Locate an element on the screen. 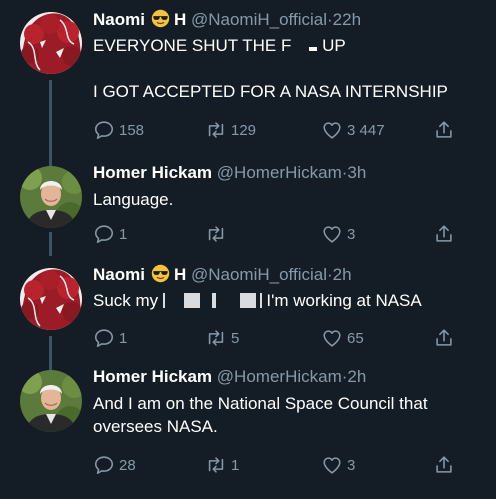  retweet-count: 1 is located at coordinates (235, 465).